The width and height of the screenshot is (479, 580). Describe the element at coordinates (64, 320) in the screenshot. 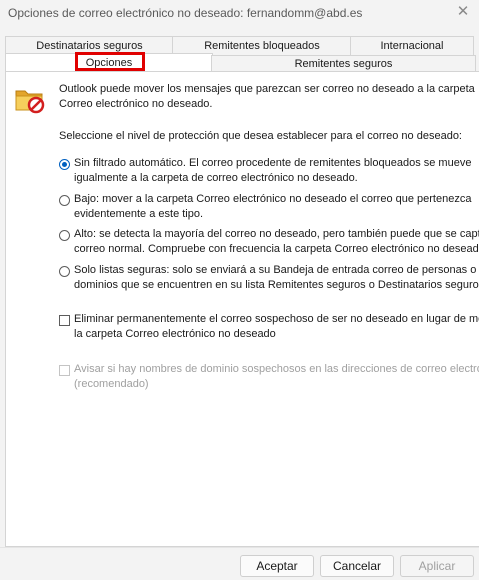

I see `delete-permanently-checkbox` at that location.